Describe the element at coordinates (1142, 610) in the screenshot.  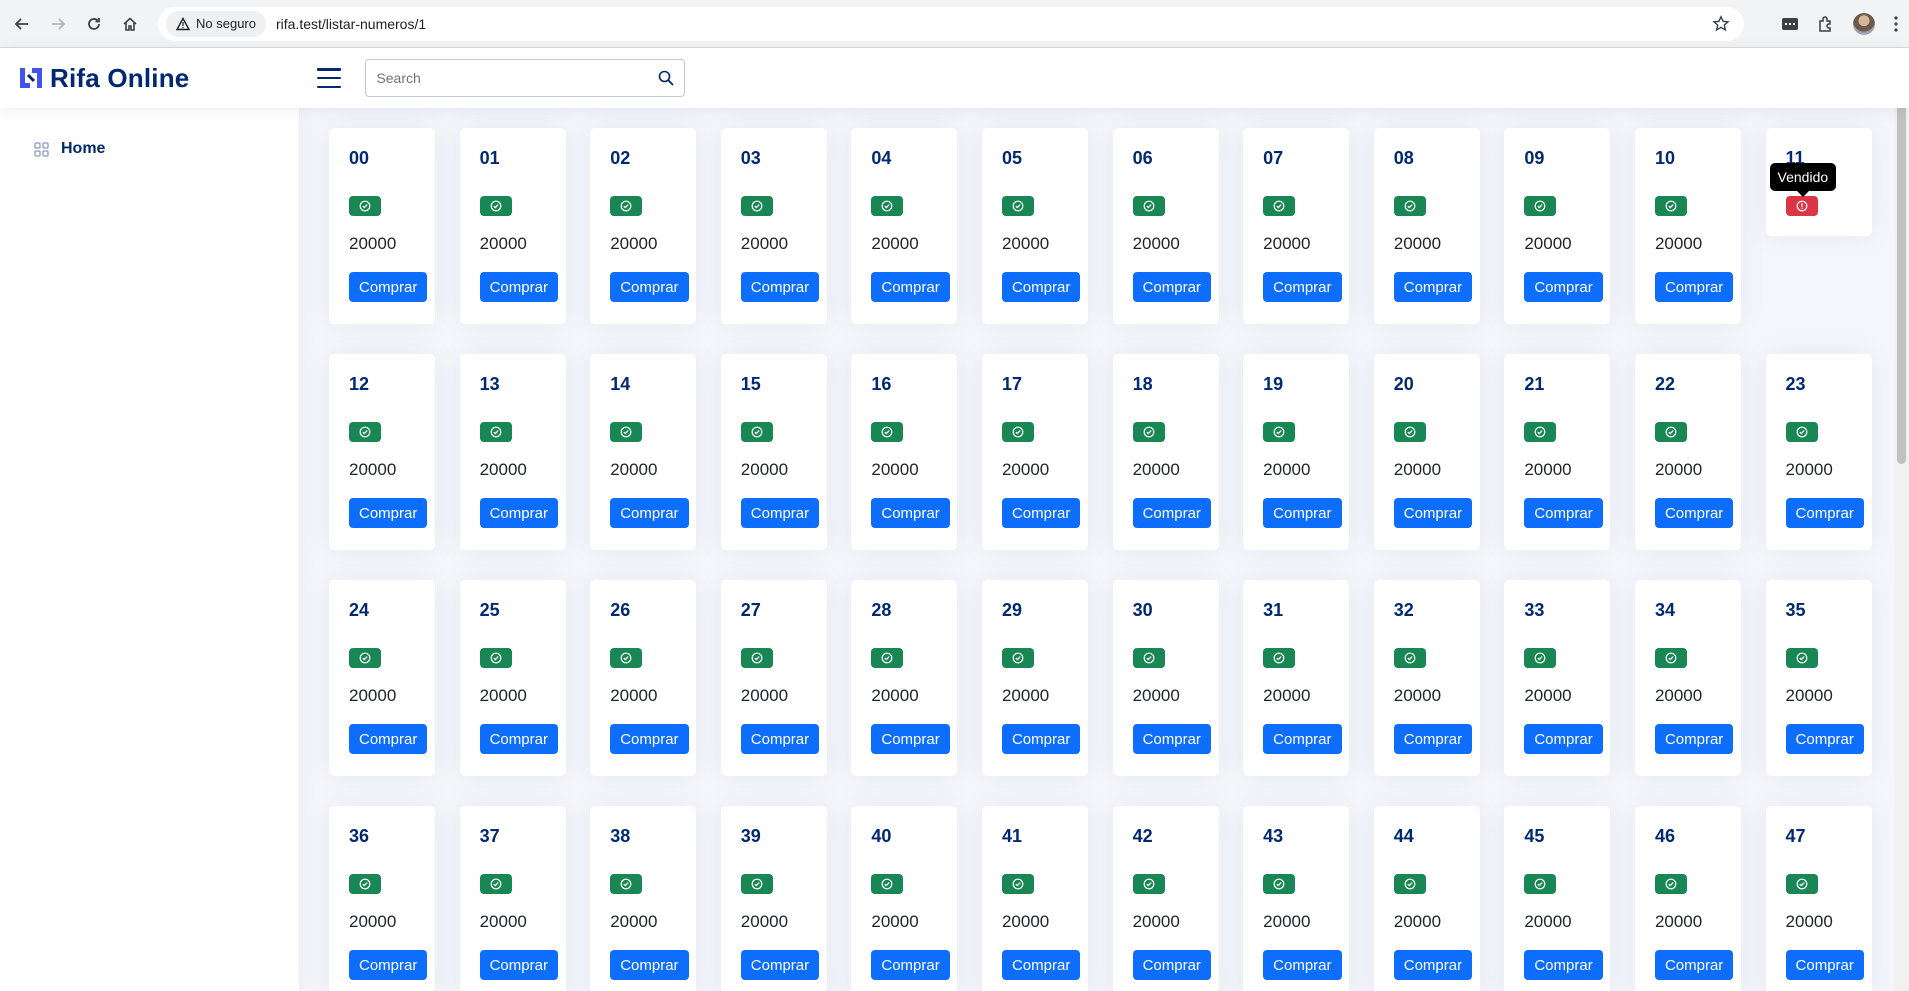
I see `number-label: 30` at that location.